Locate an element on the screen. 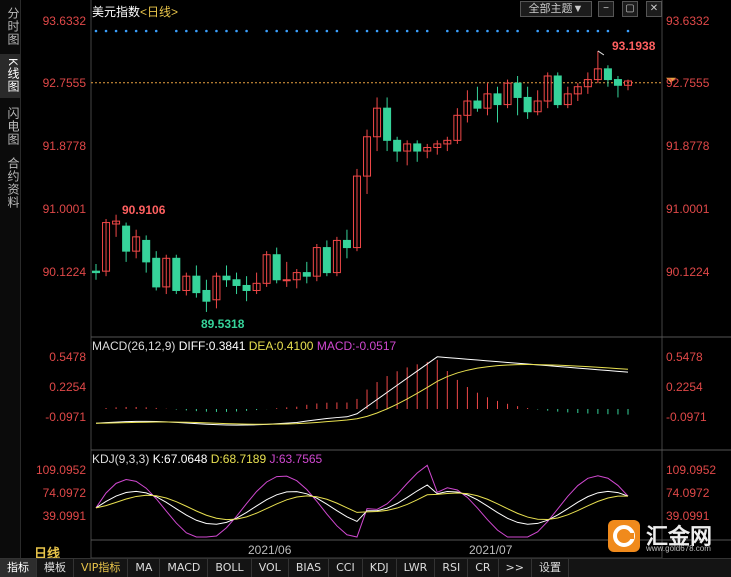 The image size is (731, 577). instrument-name: 美元指数 is located at coordinates (116, 12).